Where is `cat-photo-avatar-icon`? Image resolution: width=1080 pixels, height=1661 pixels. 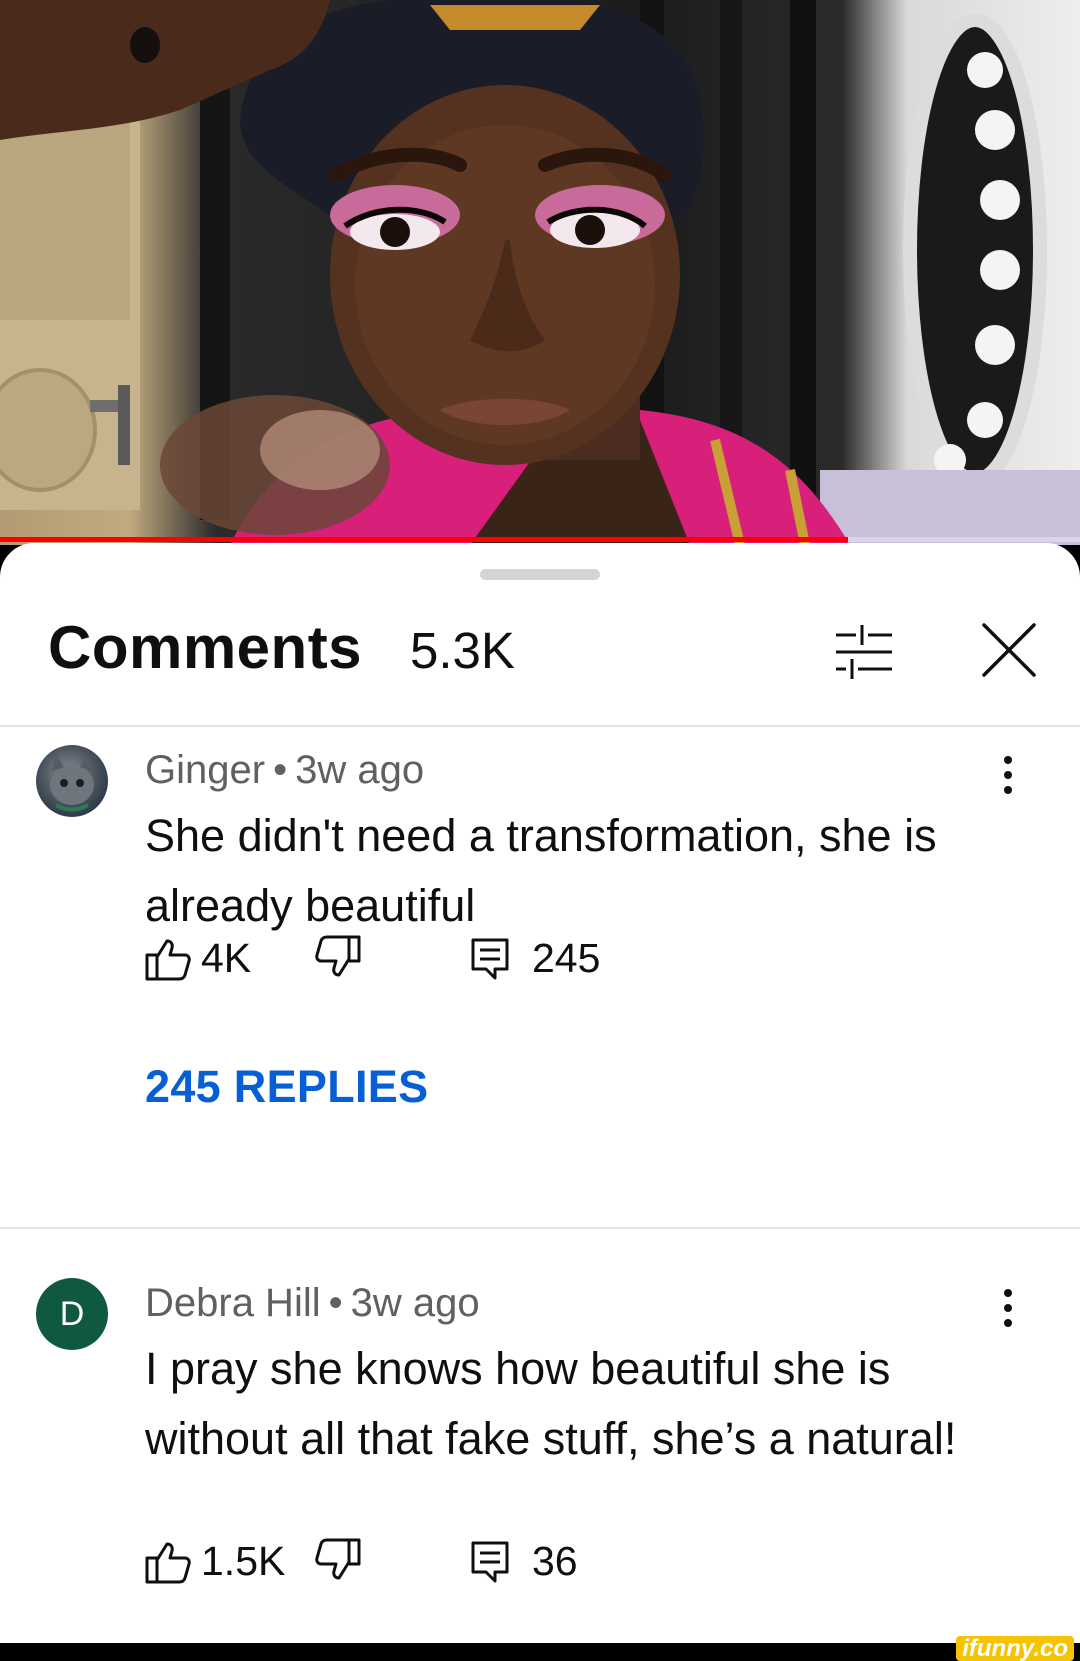
cat-photo-avatar-icon is located at coordinates (72, 783).